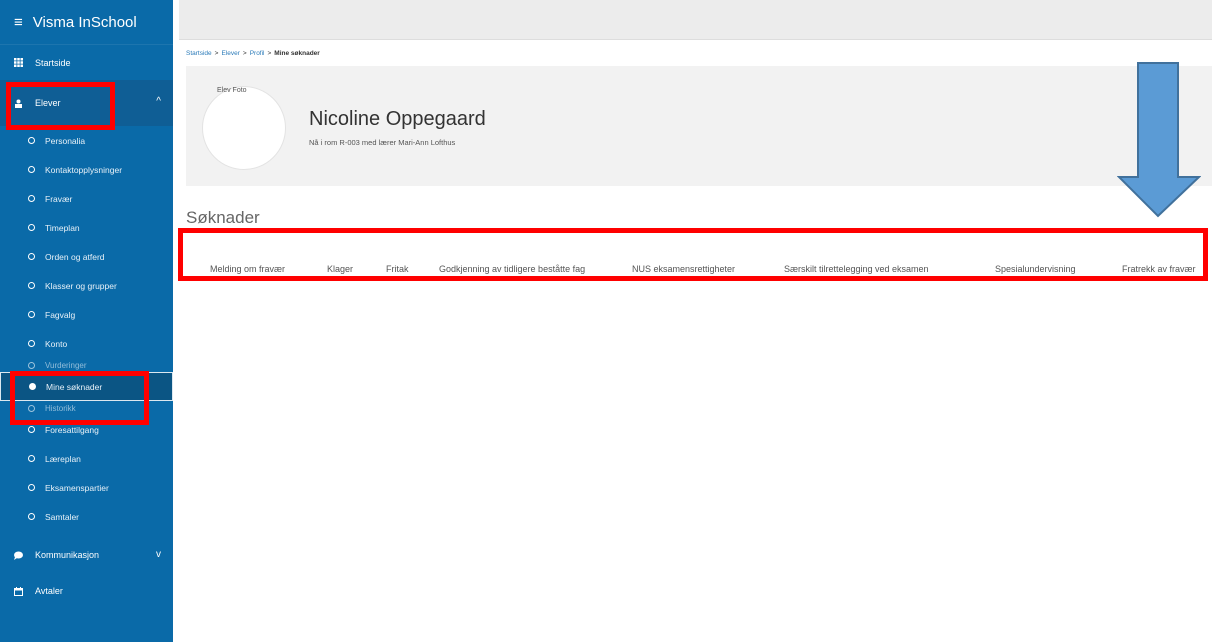 The image size is (1212, 642). I want to click on sidebar-item-kommunikasjon: Kommunikasjon v, so click(86, 555).